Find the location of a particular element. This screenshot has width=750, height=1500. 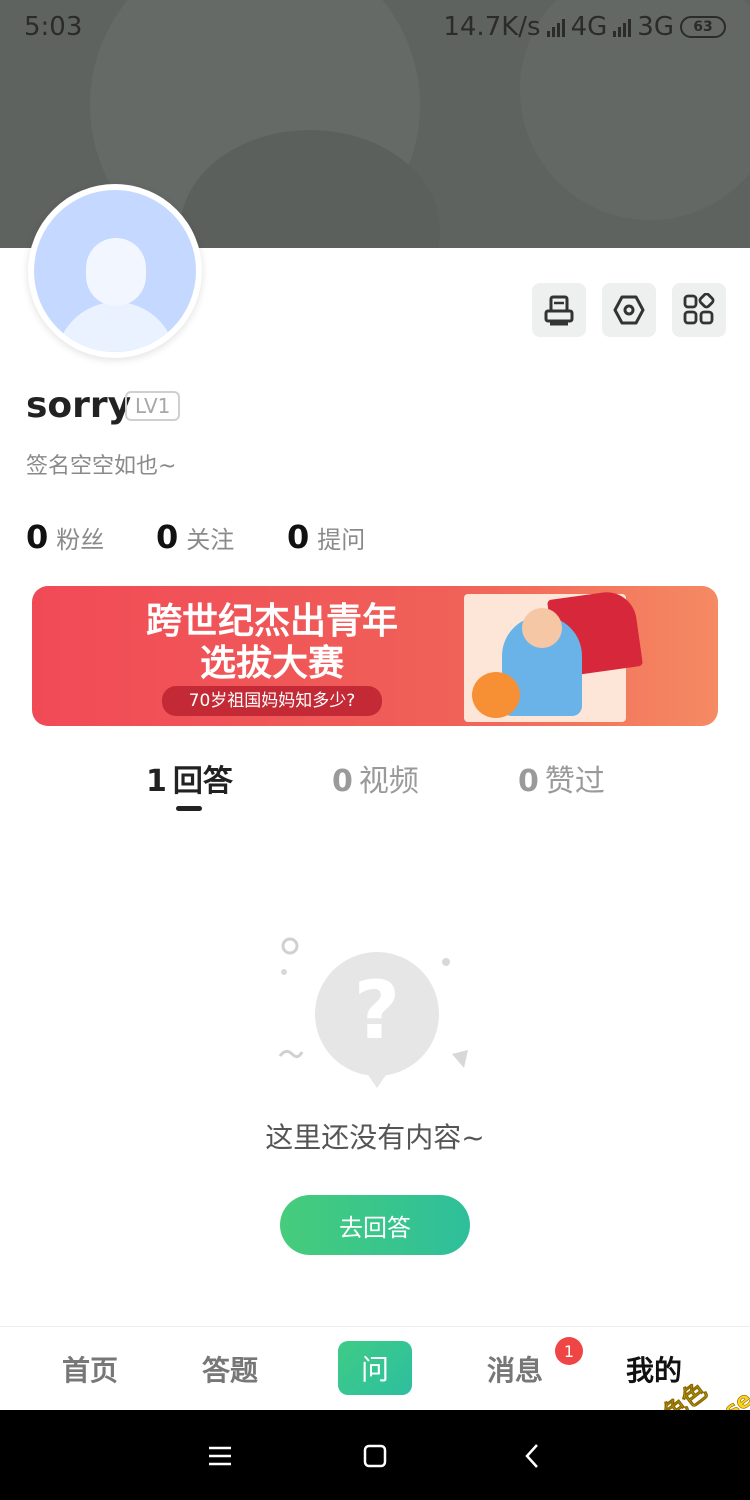

profile-actions is located at coordinates (629, 310).